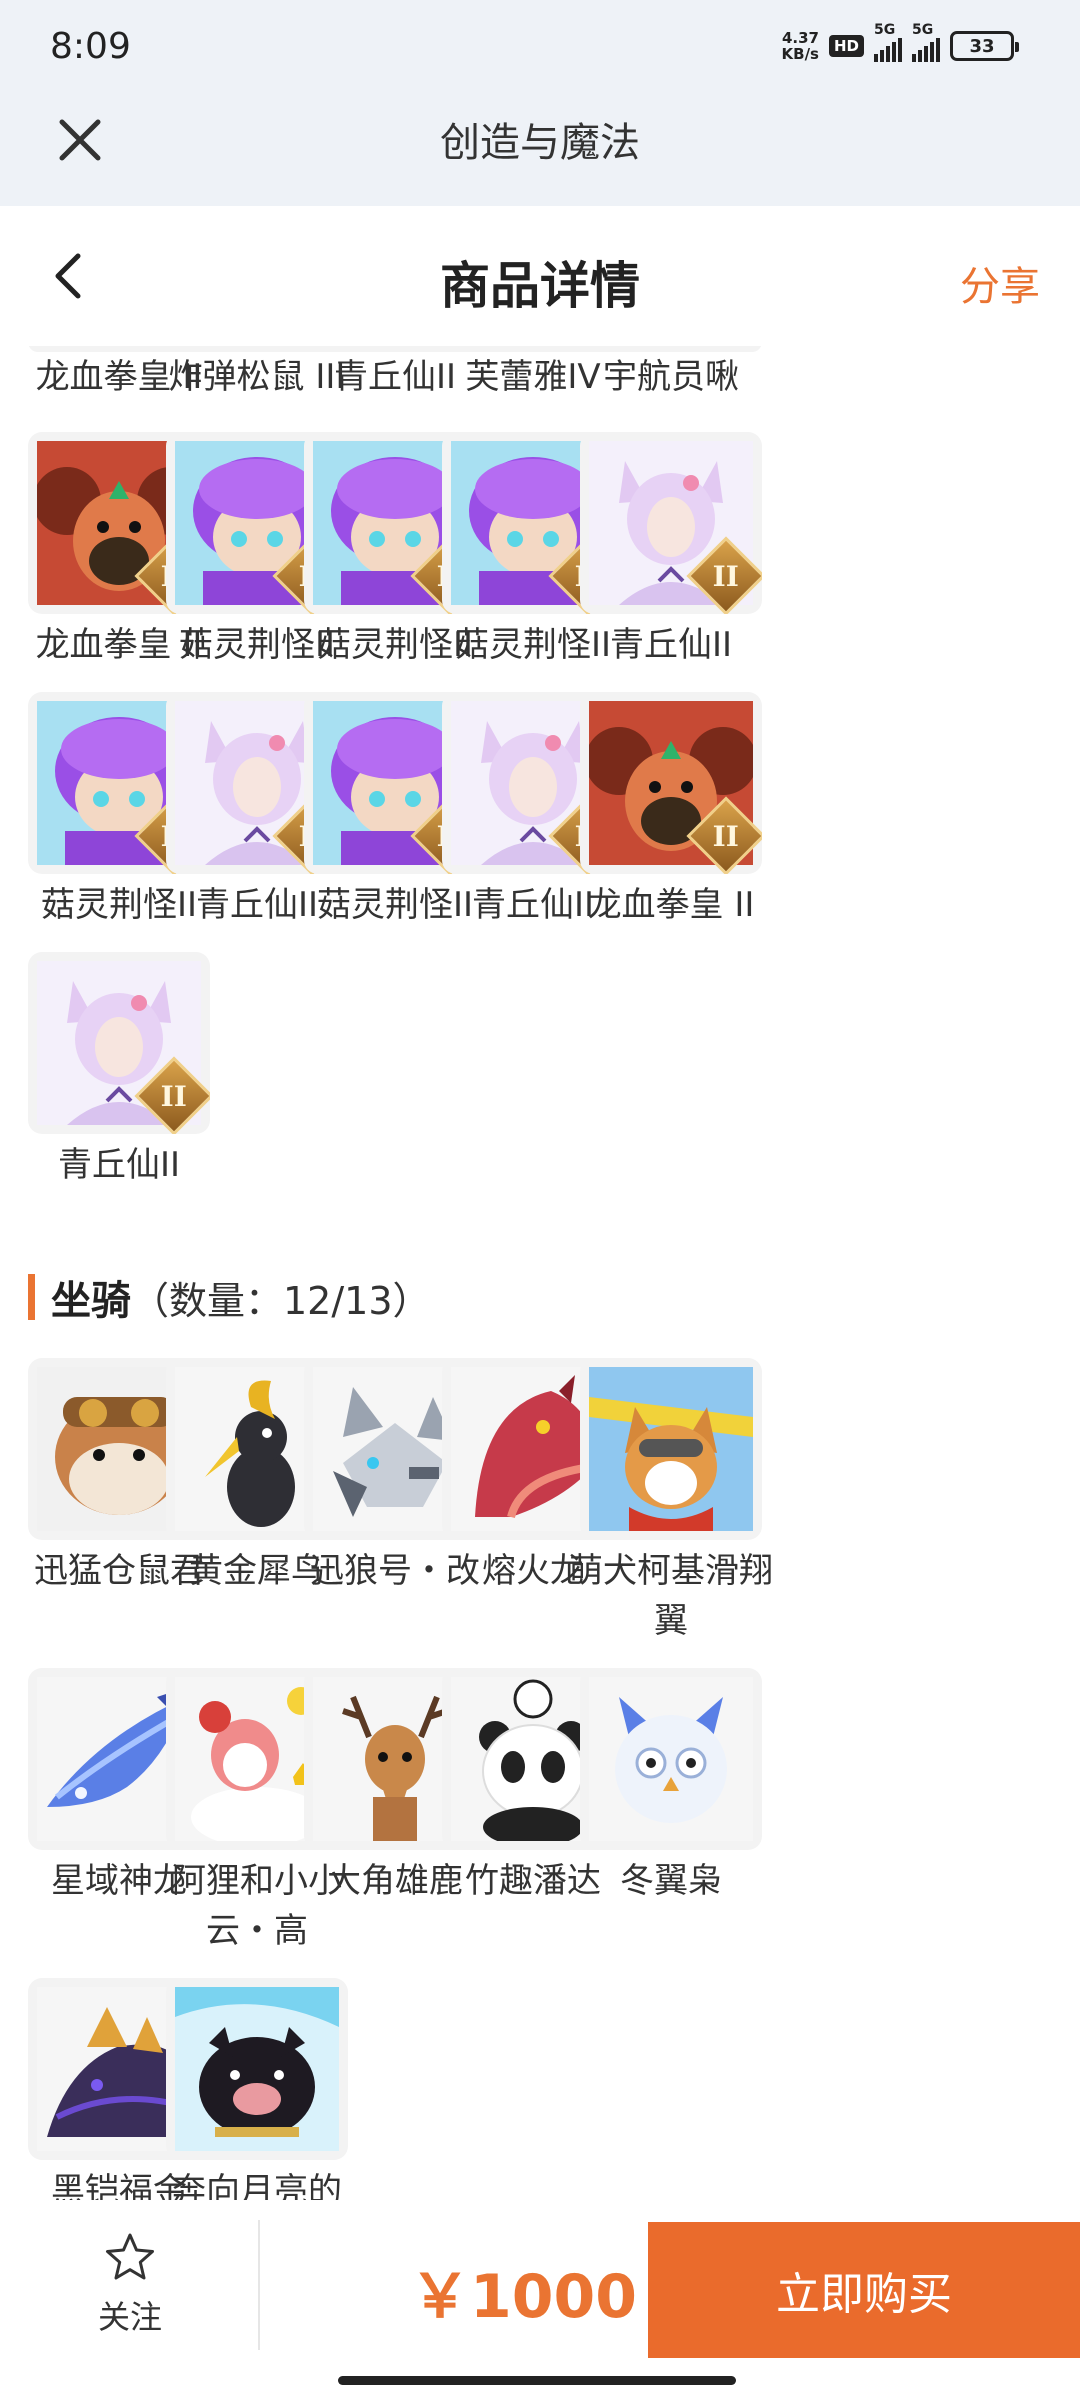 The width and height of the screenshot is (1080, 2400). What do you see at coordinates (129, 2317) in the screenshot?
I see `follow-label: 关注` at bounding box center [129, 2317].